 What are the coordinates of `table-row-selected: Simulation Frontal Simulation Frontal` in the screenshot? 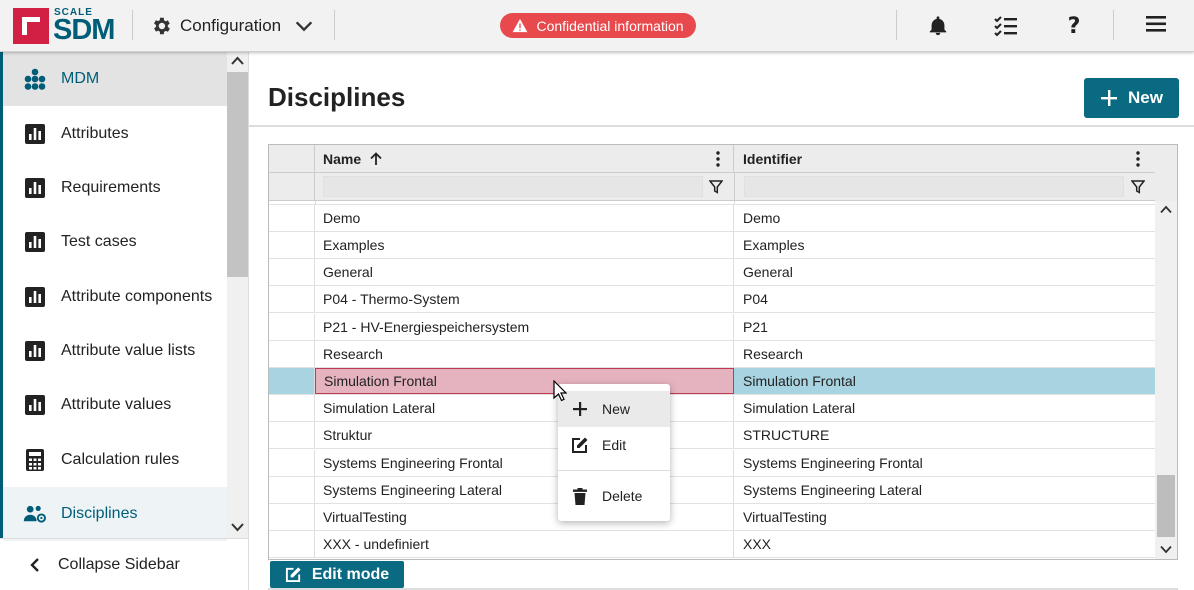 It's located at (712, 381).